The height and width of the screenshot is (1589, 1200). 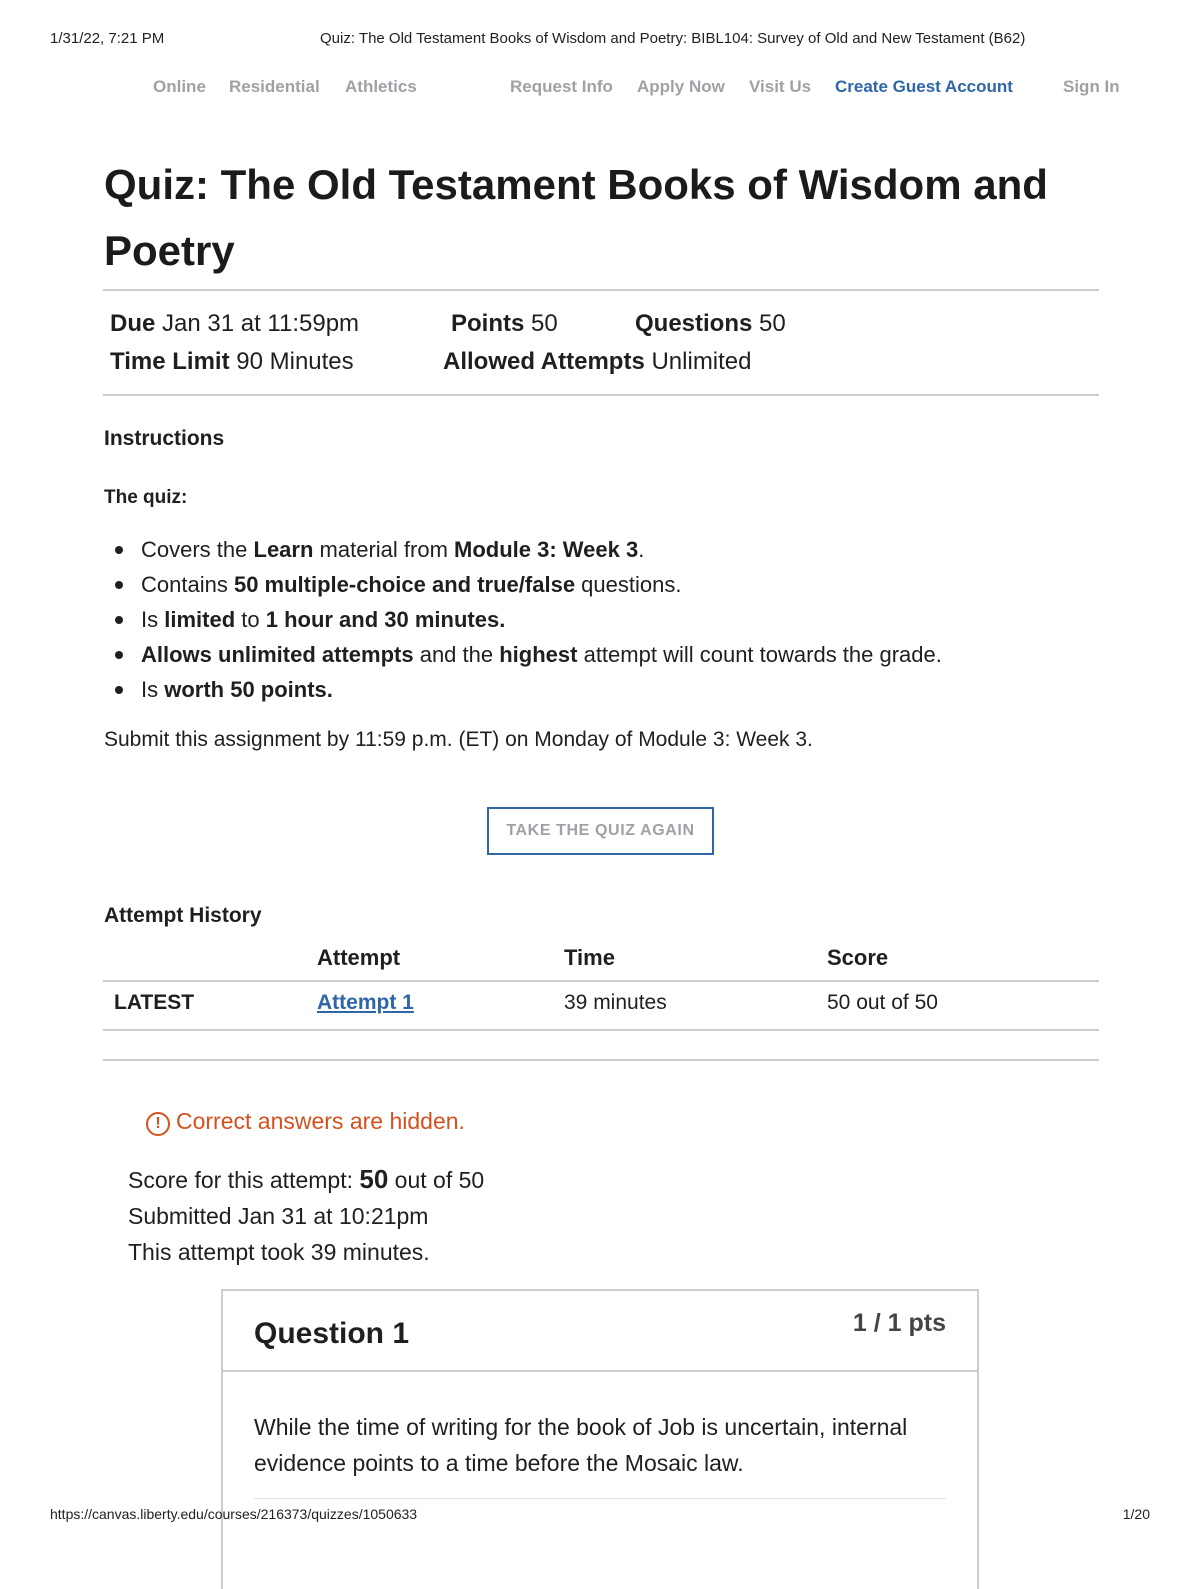 I want to click on points-value: 50, so click(x=544, y=323).